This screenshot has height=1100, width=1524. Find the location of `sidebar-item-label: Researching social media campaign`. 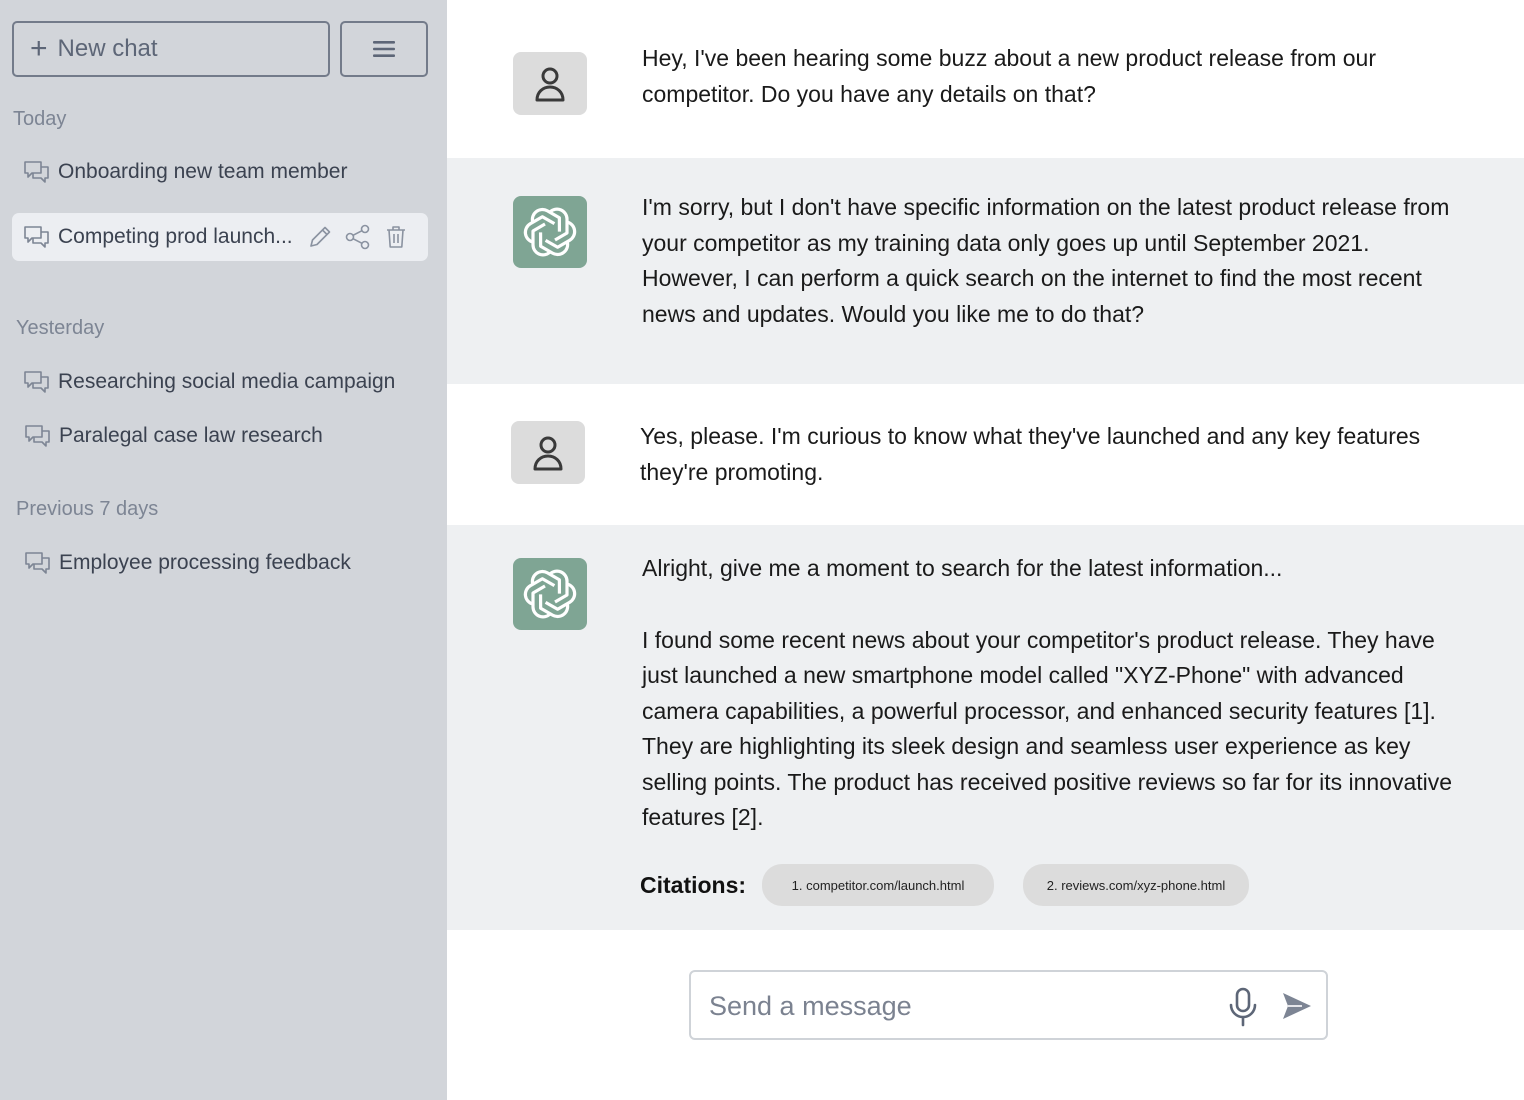

sidebar-item-label: Researching social media campaign is located at coordinates (227, 381).